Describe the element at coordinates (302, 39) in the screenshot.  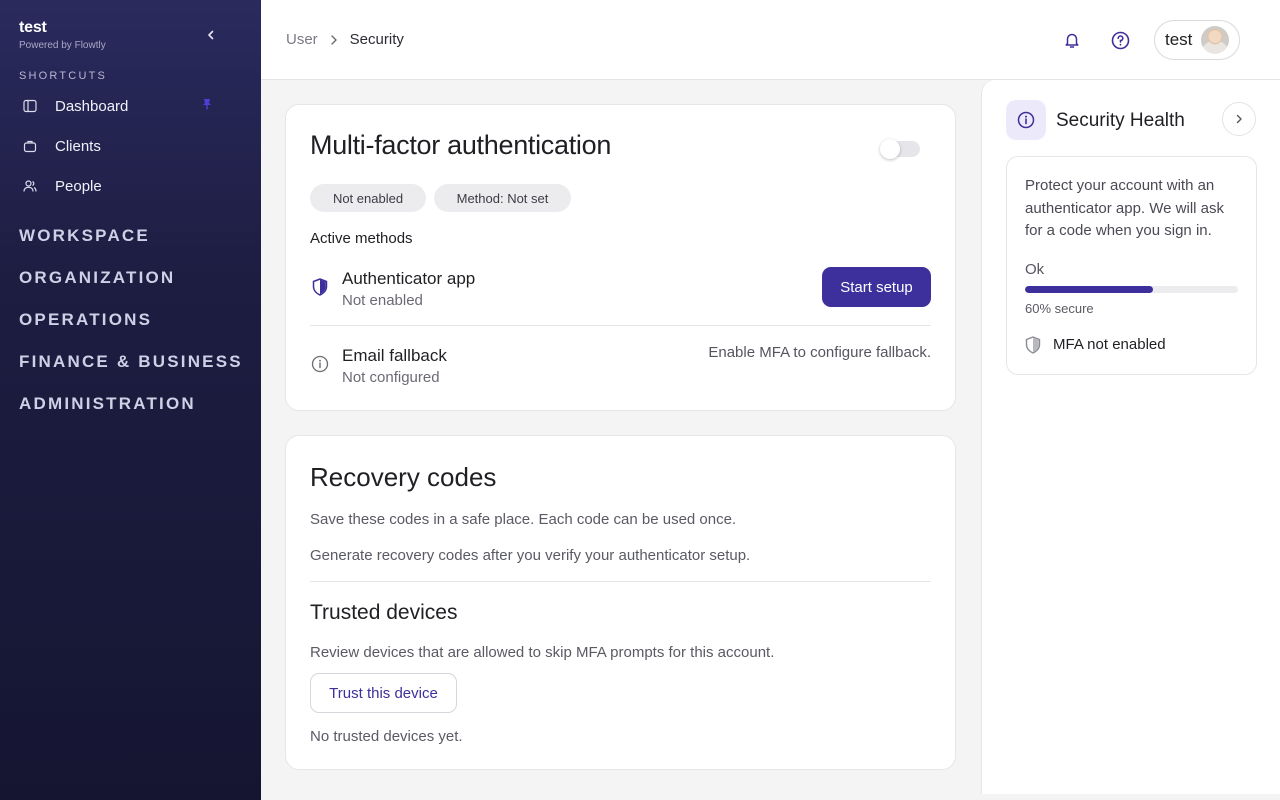
I see `breadcrumb-user: User` at that location.